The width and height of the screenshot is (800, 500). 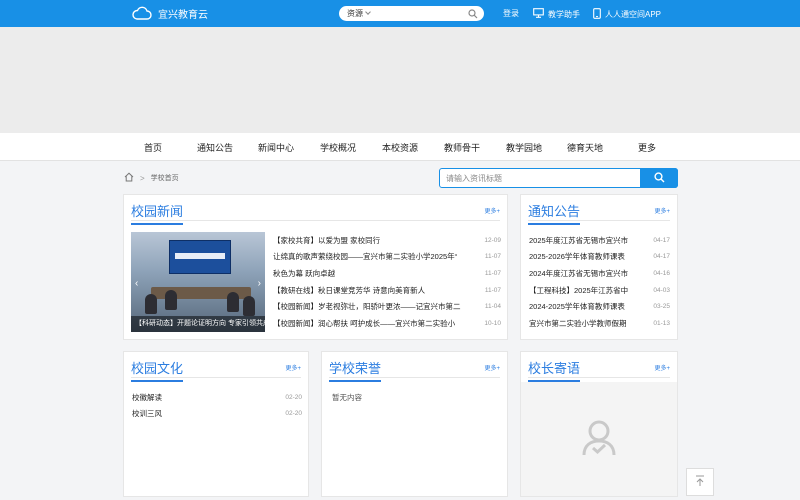 What do you see at coordinates (200, 257) in the screenshot?
I see `news-photo-screen` at bounding box center [200, 257].